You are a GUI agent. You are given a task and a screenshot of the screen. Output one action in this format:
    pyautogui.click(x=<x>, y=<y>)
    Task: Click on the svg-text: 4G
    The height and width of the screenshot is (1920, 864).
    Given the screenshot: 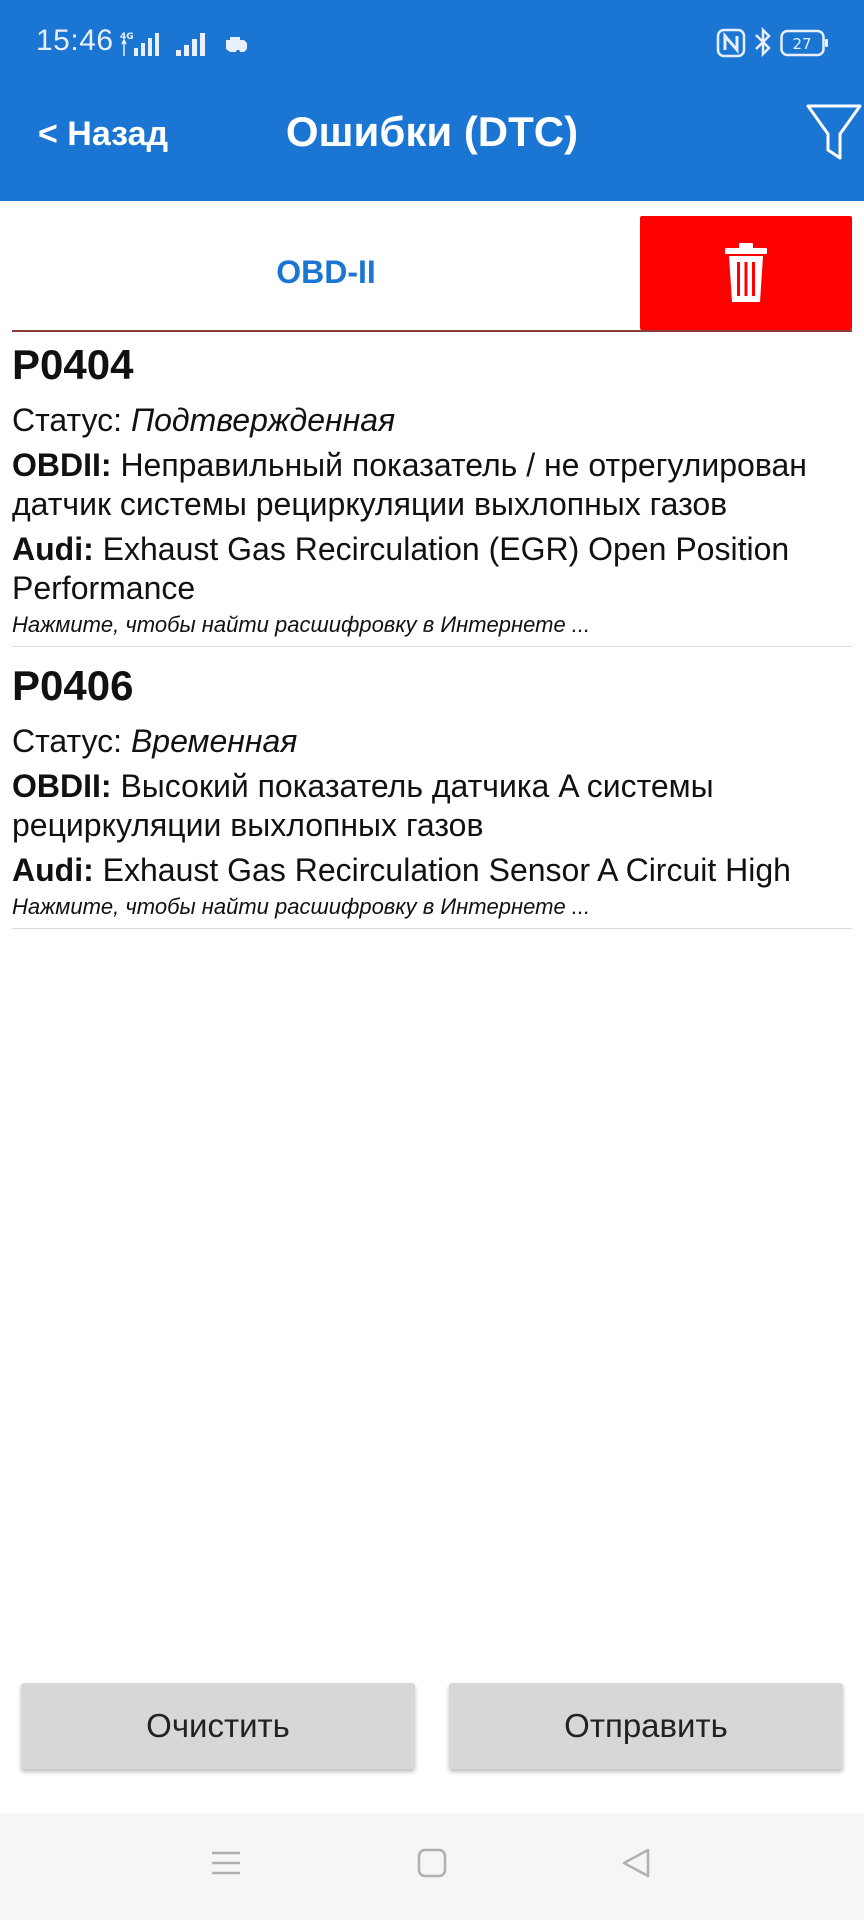 What is the action you would take?
    pyautogui.click(x=127, y=37)
    